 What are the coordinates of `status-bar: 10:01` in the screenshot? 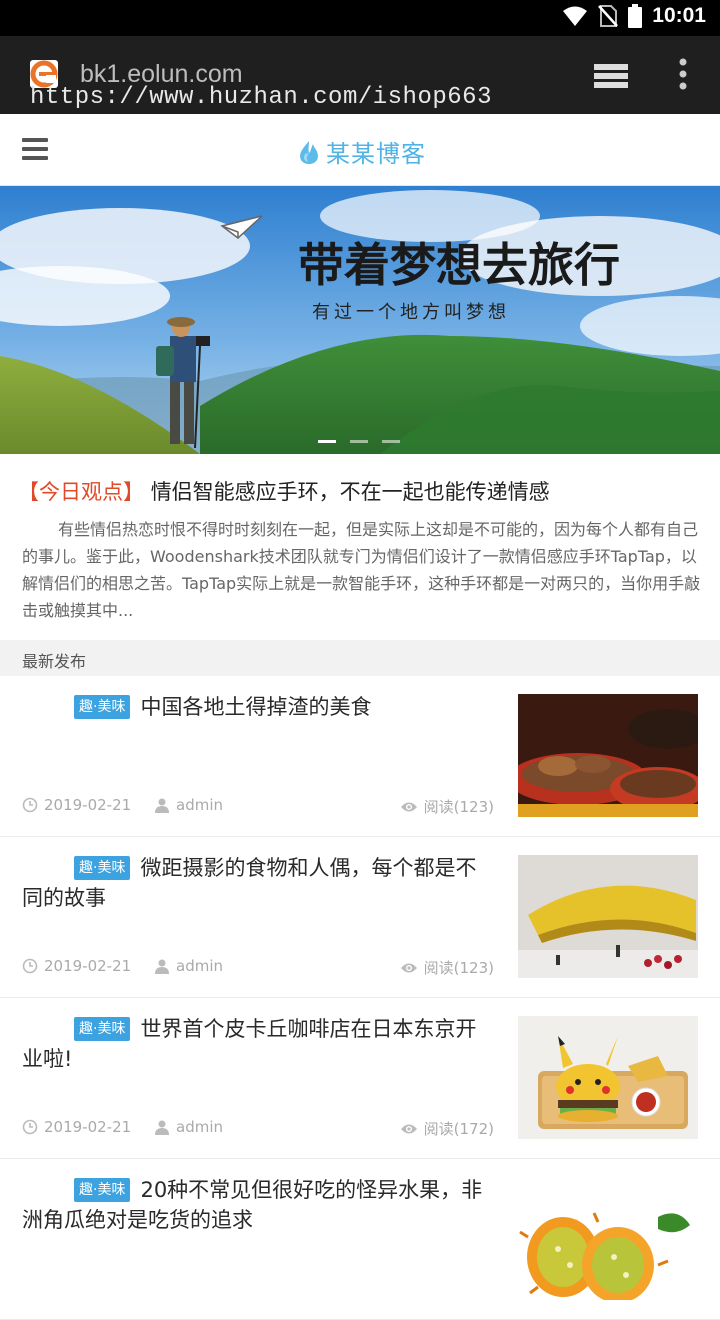 It's located at (360, 18).